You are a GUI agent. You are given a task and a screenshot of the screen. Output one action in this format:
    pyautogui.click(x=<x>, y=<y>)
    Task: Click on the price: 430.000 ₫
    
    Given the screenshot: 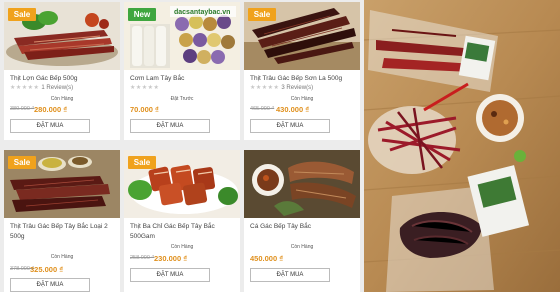 What is the action you would take?
    pyautogui.click(x=293, y=109)
    